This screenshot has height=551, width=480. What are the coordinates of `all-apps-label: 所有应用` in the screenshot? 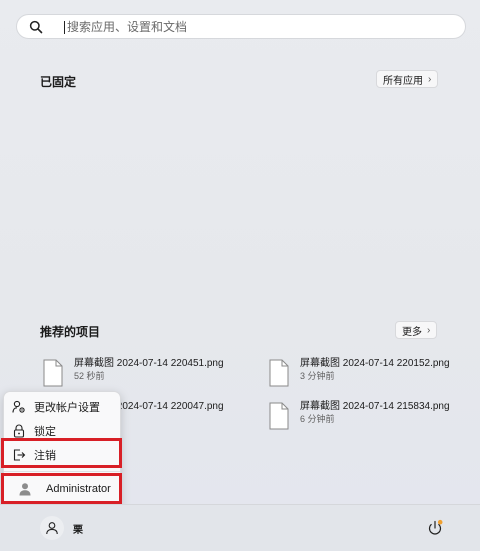 It's located at (403, 81).